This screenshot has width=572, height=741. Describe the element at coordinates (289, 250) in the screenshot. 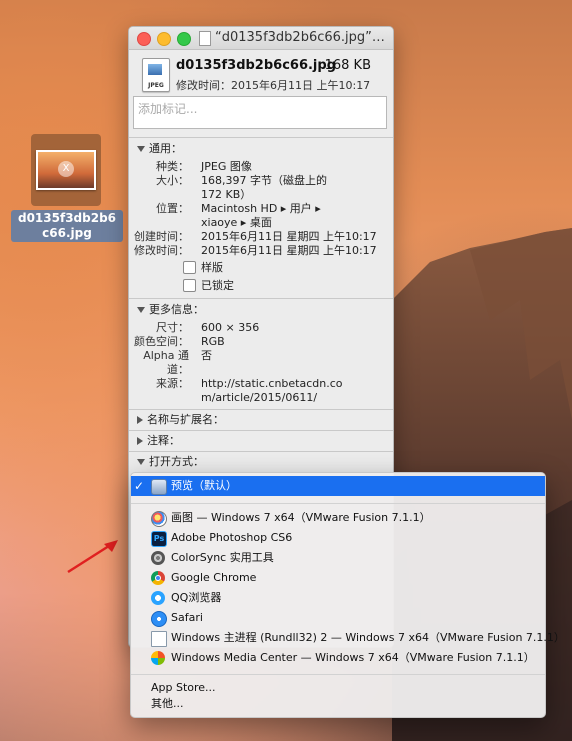

I see `modified-value: 2015年6月11日 星期四 上午10:17` at that location.